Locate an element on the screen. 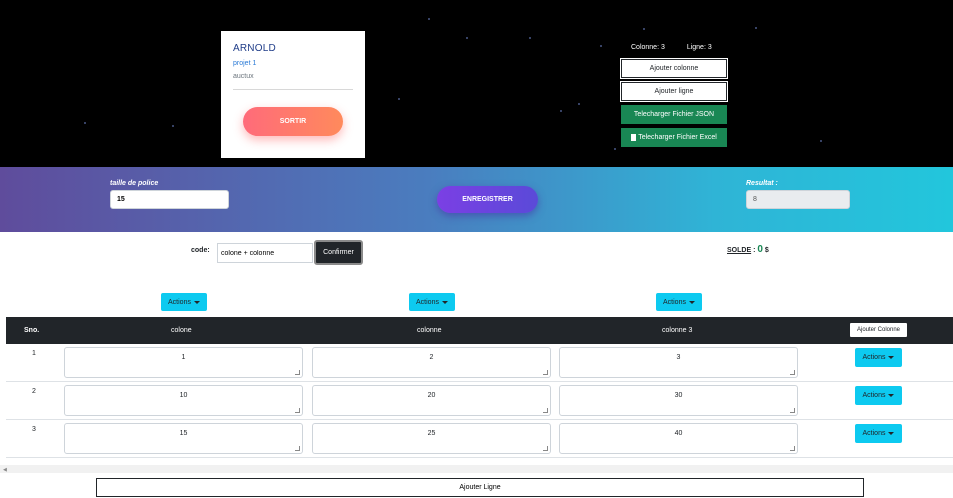 Image resolution: width=953 pixels, height=498 pixels. table-cell-input: 25 is located at coordinates (431, 438).